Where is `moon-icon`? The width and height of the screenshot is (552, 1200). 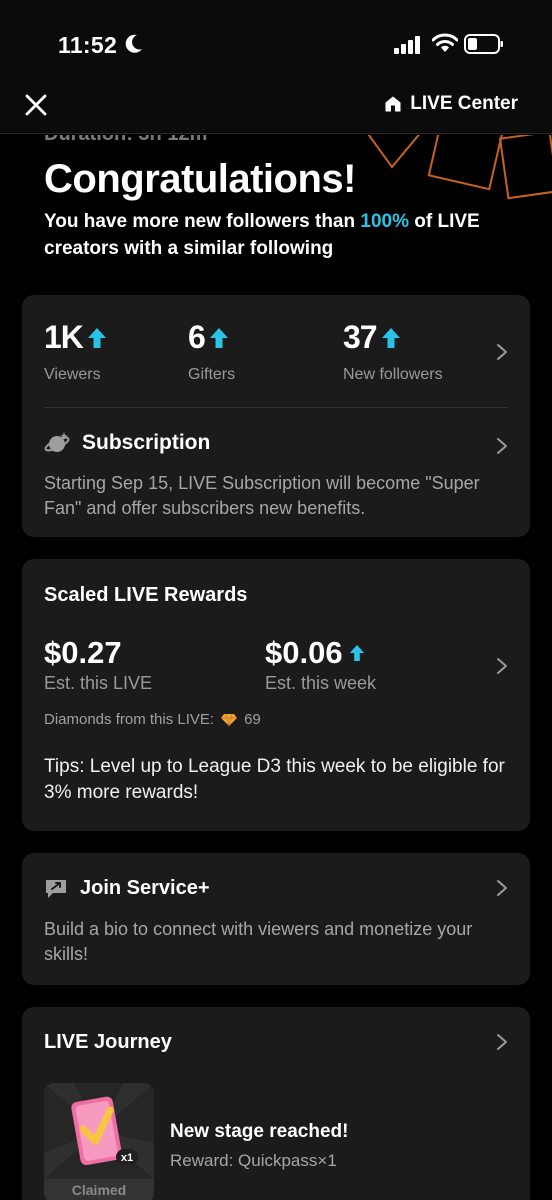
moon-icon is located at coordinates (133, 43).